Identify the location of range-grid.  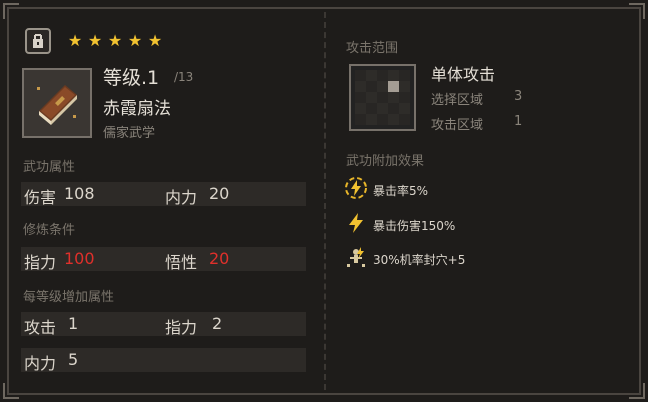
(382, 97).